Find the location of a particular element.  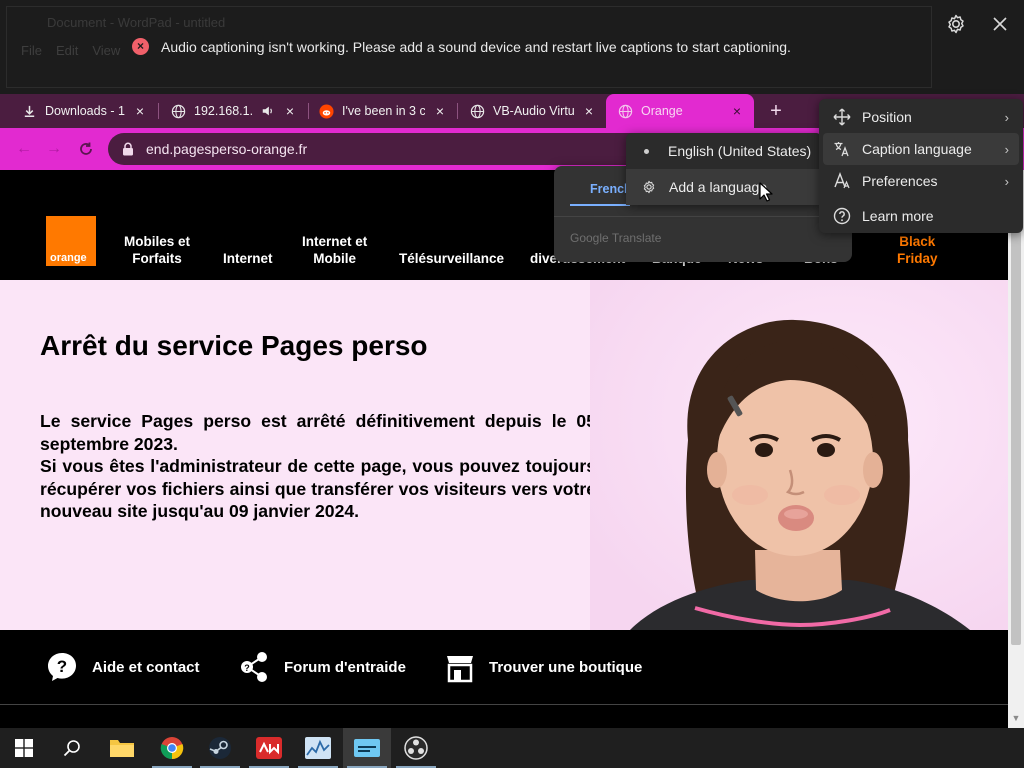

taskbar-obs is located at coordinates (416, 748).